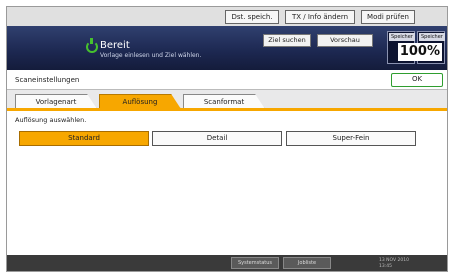 The image size is (456, 278). Describe the element at coordinates (252, 17) in the screenshot. I see `store-file-button: Dst. speich.` at that location.